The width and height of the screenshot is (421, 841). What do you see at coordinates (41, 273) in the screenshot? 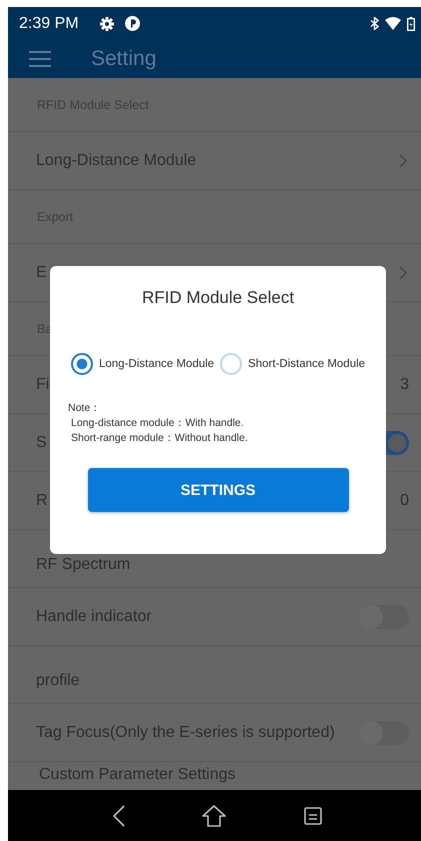
I see `setting-label: E` at bounding box center [41, 273].